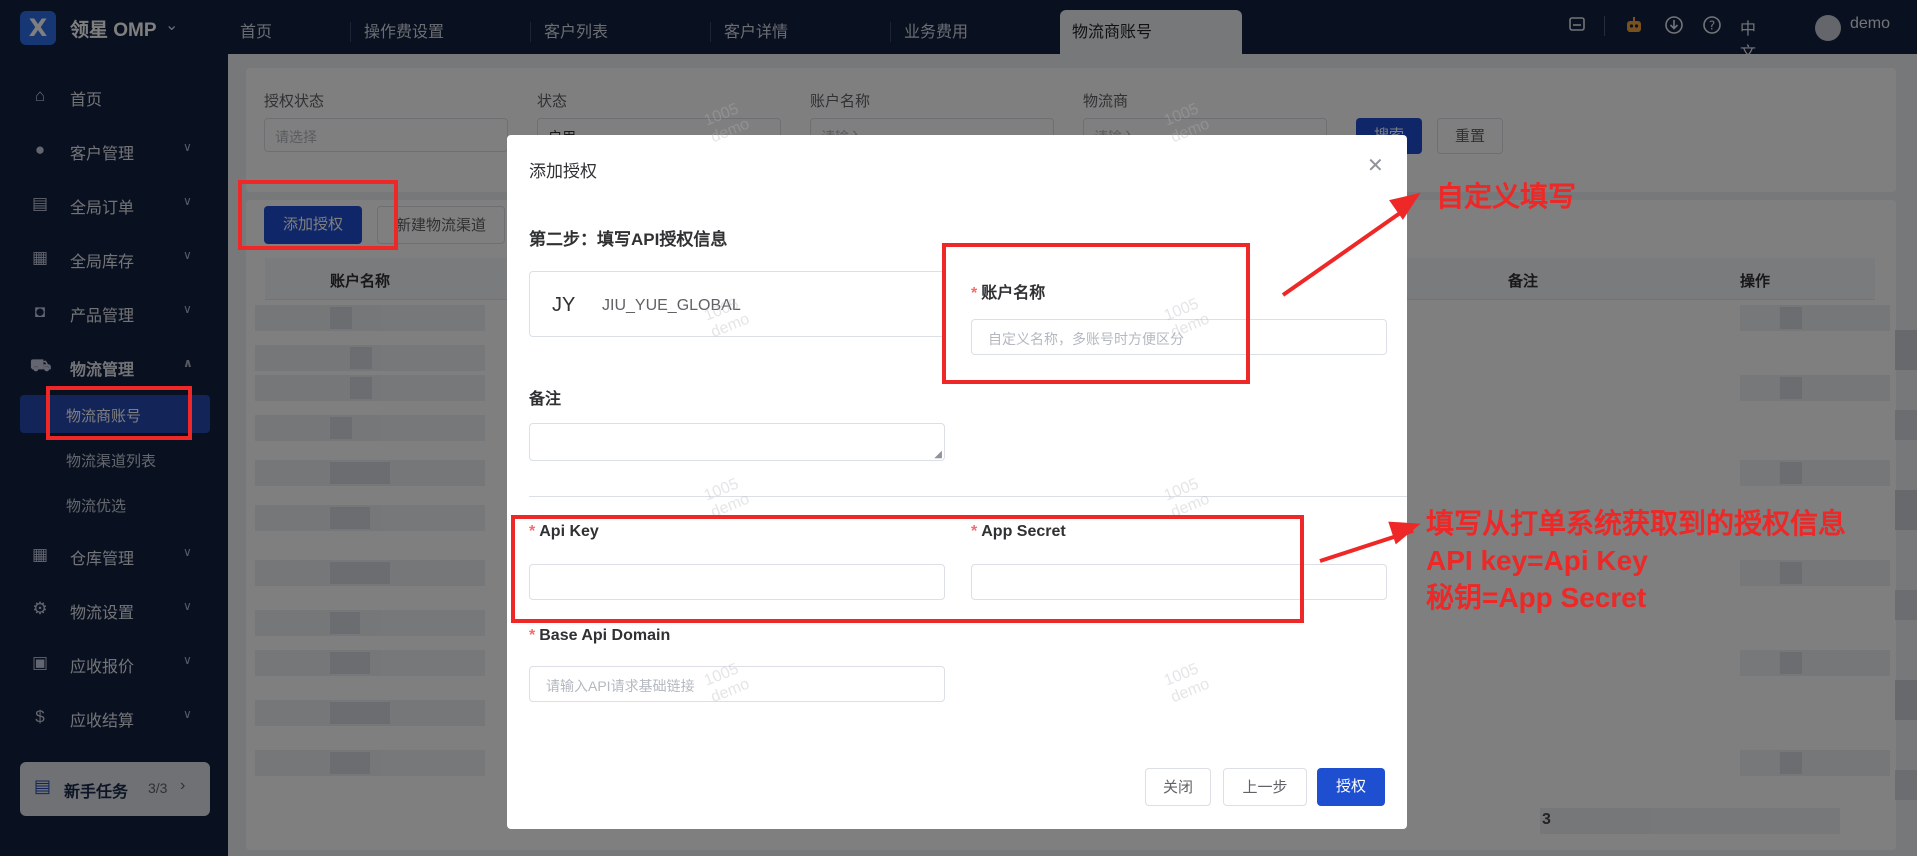 This screenshot has height=856, width=1917. I want to click on annotation-api-key-mapping: API key=Api Key, so click(1537, 560).